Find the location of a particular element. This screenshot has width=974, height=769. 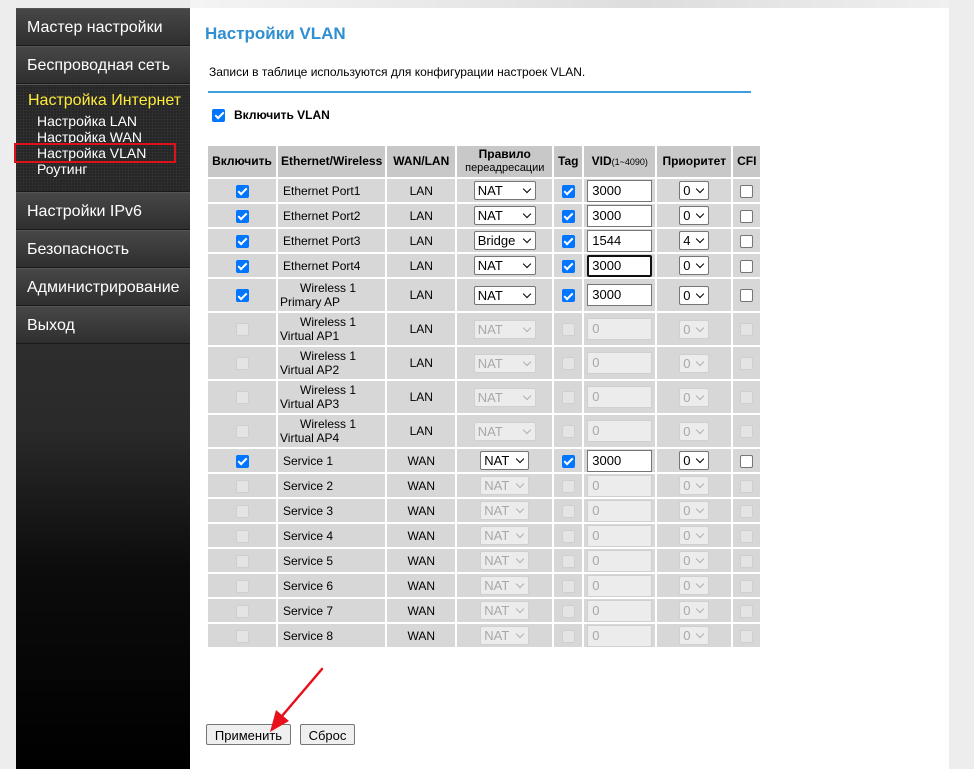

nav-group-title: Настройка Интернет is located at coordinates (103, 101).